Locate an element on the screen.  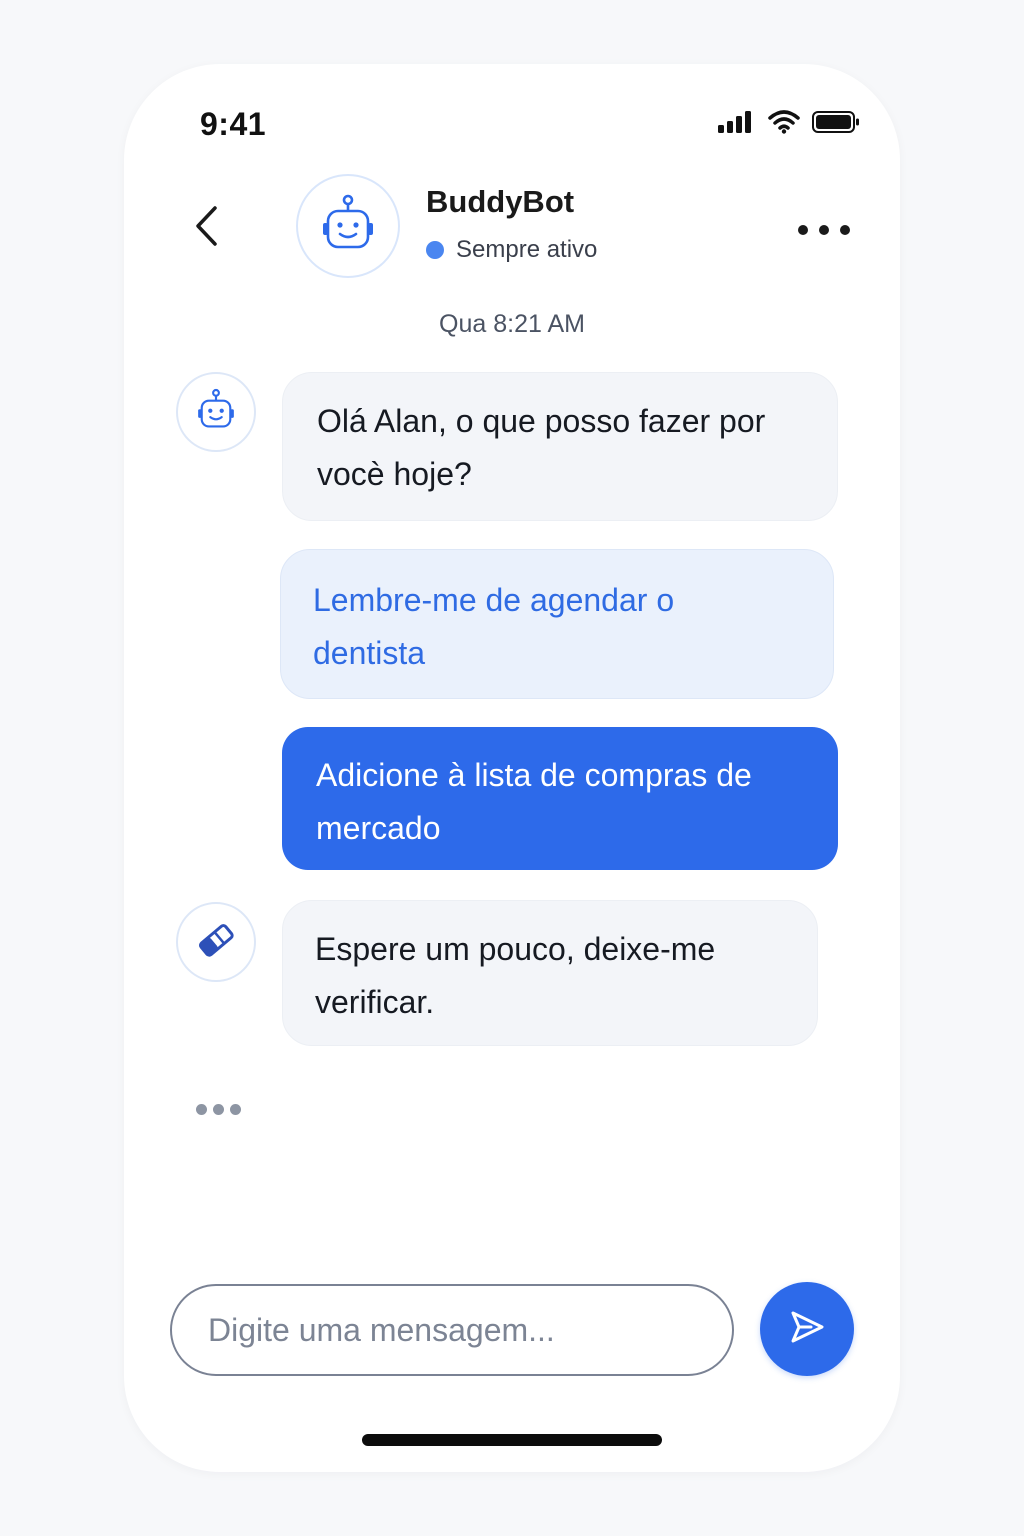
home-indicator is located at coordinates (512, 1440).